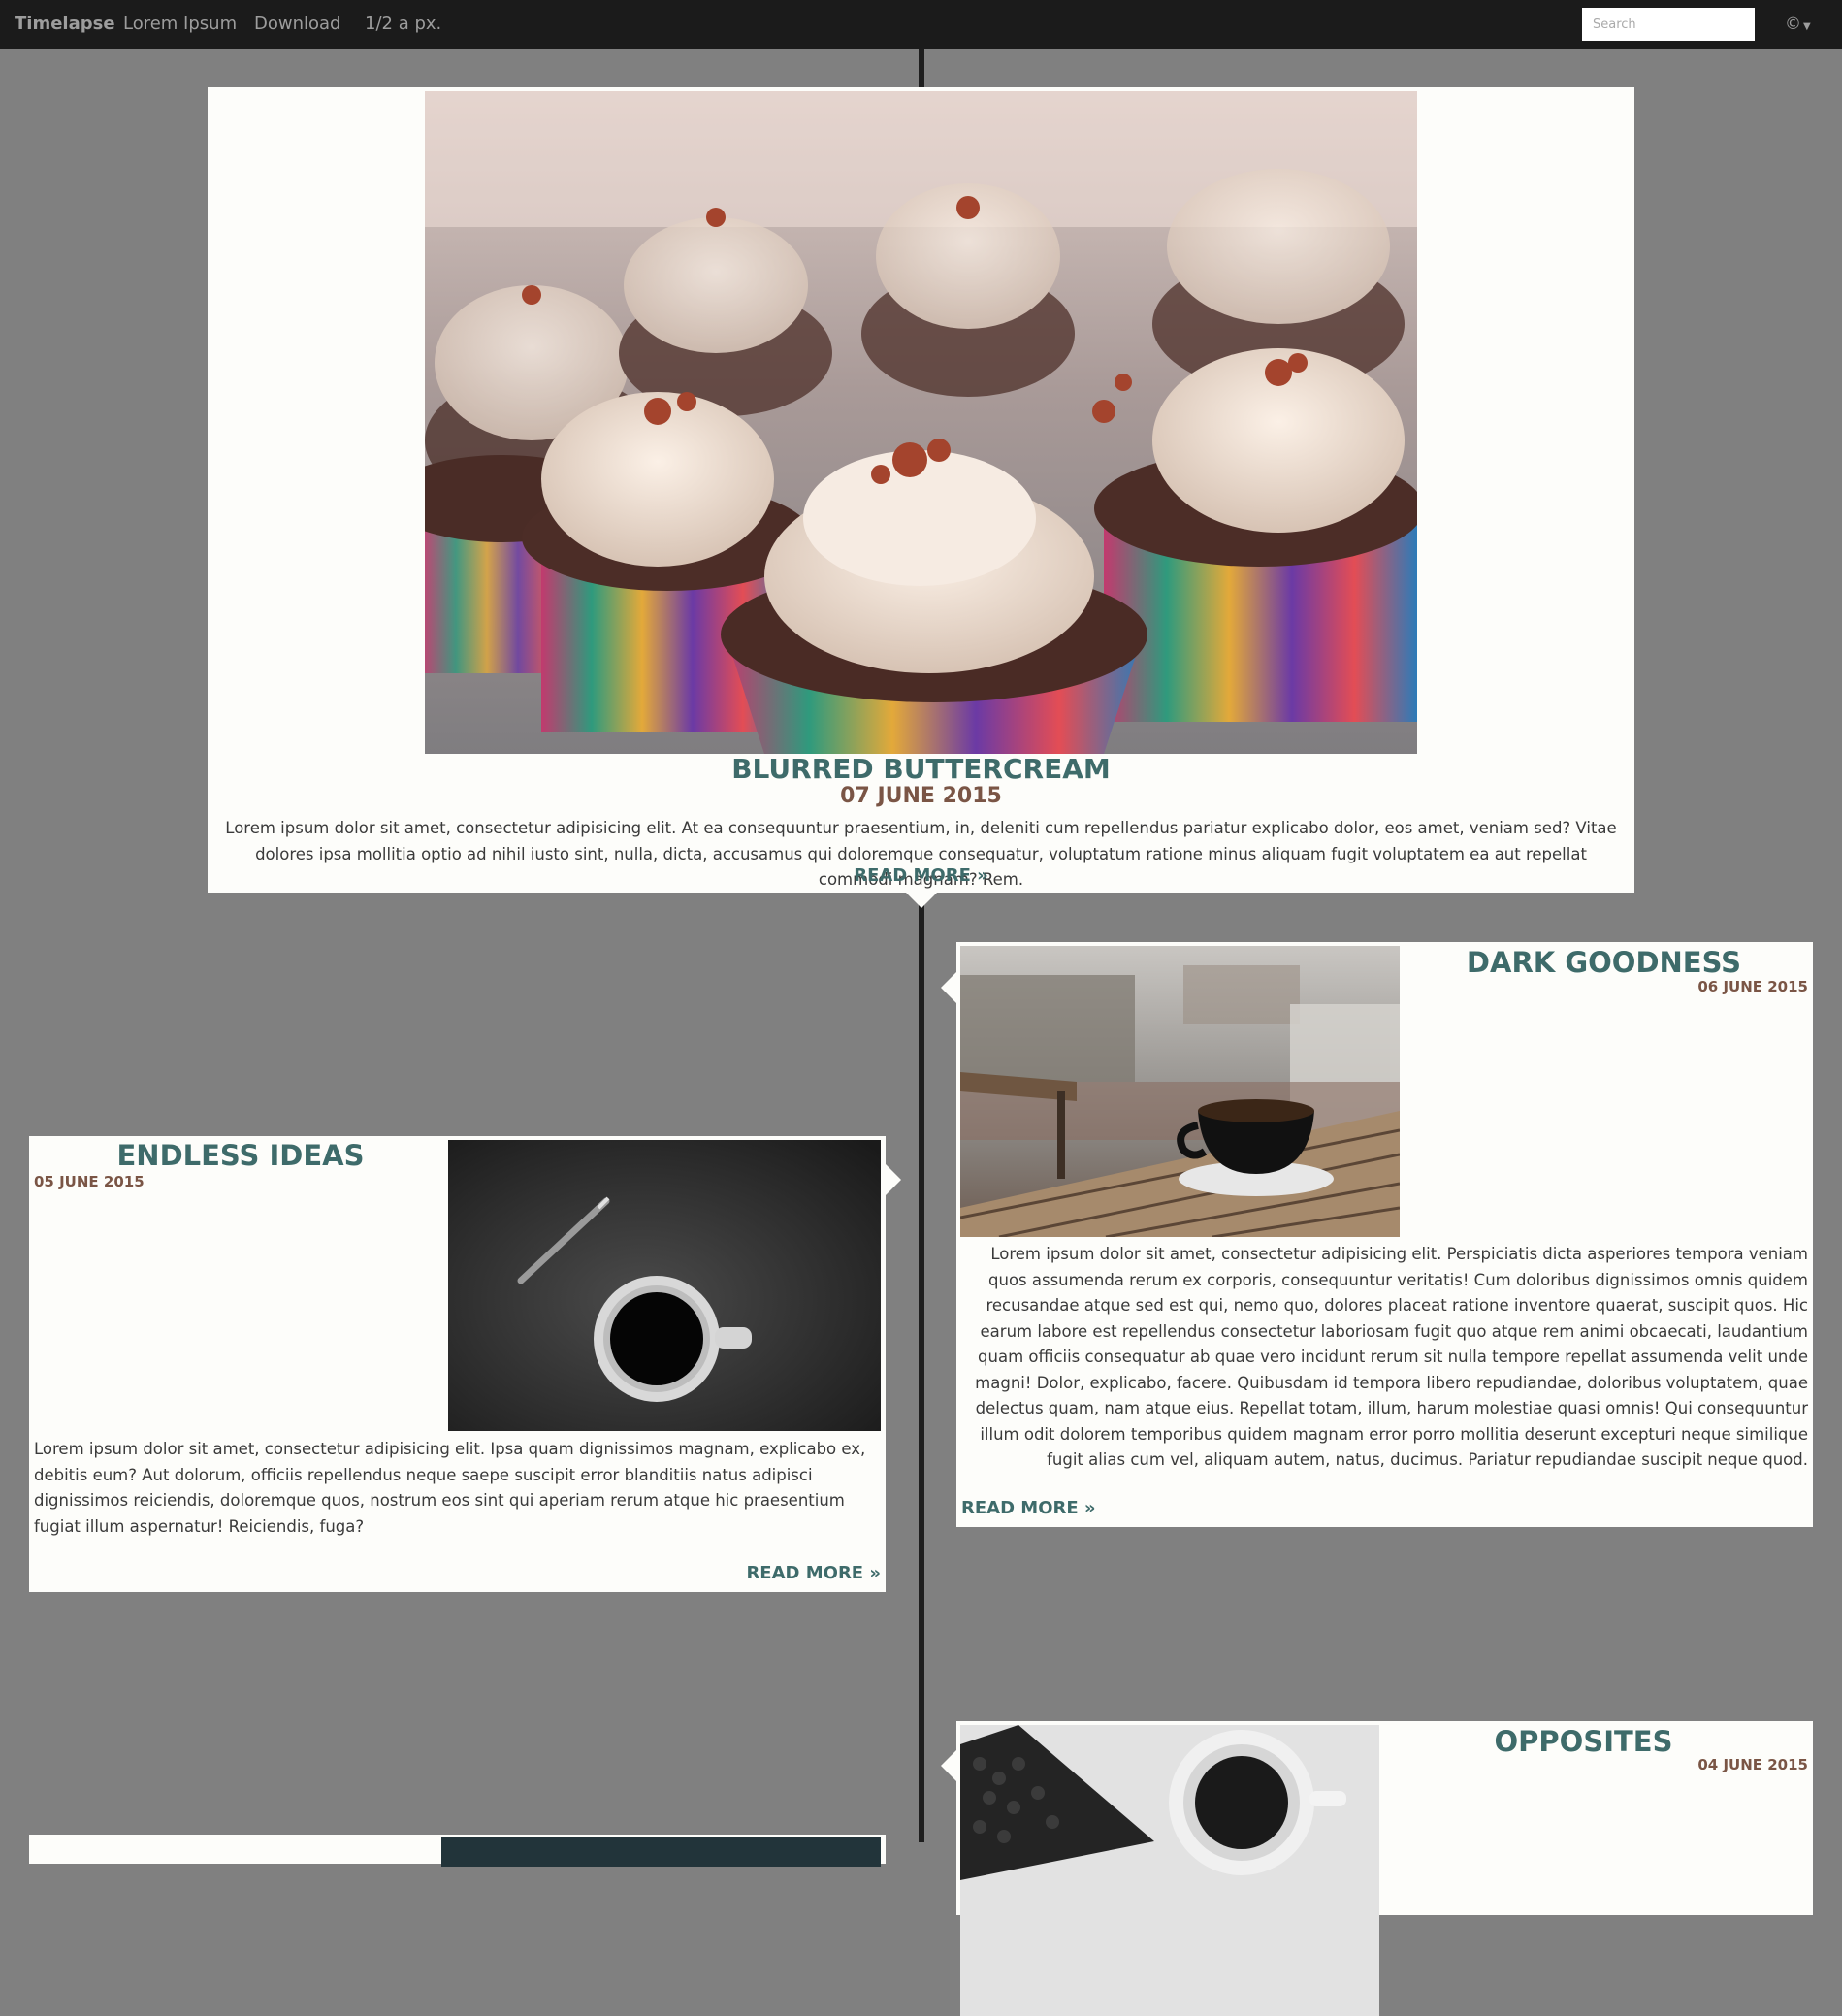 The width and height of the screenshot is (1842, 2016). I want to click on copyright-icon: ©, so click(1793, 24).